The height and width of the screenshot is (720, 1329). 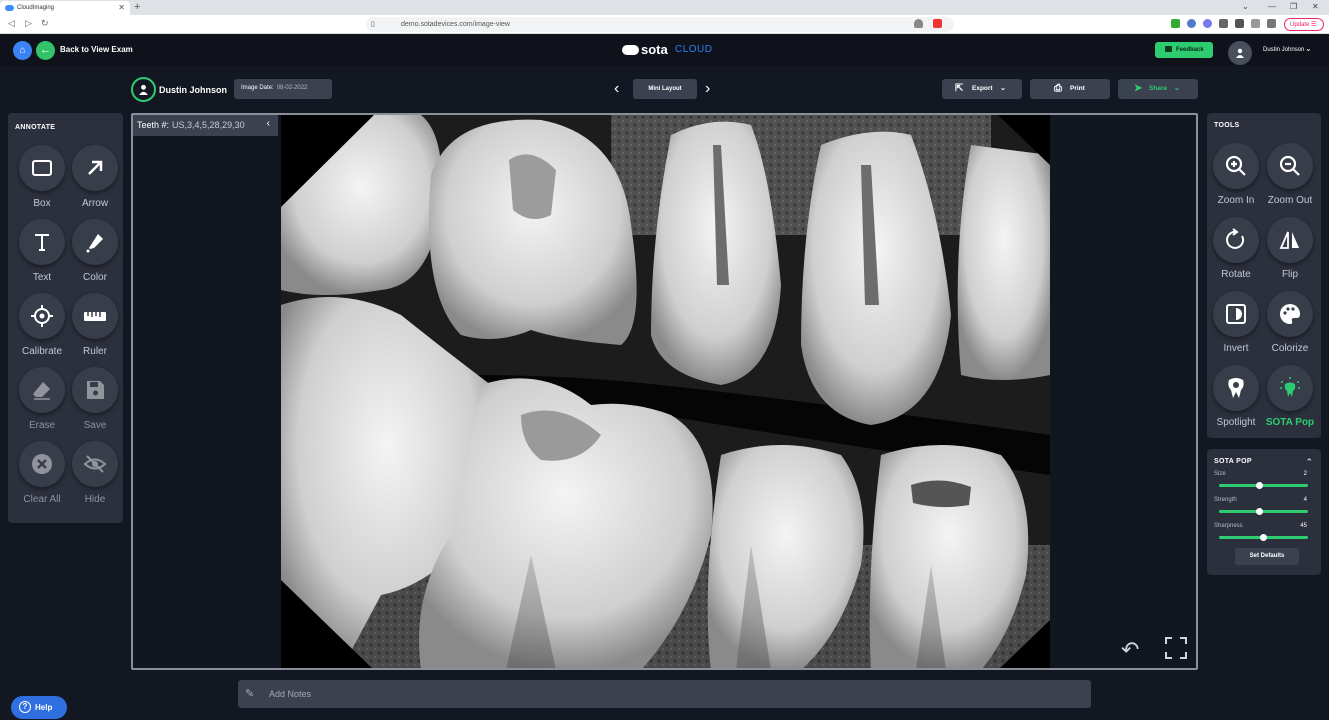 What do you see at coordinates (1220, 474) in the screenshot?
I see `size-slider-label: Size` at bounding box center [1220, 474].